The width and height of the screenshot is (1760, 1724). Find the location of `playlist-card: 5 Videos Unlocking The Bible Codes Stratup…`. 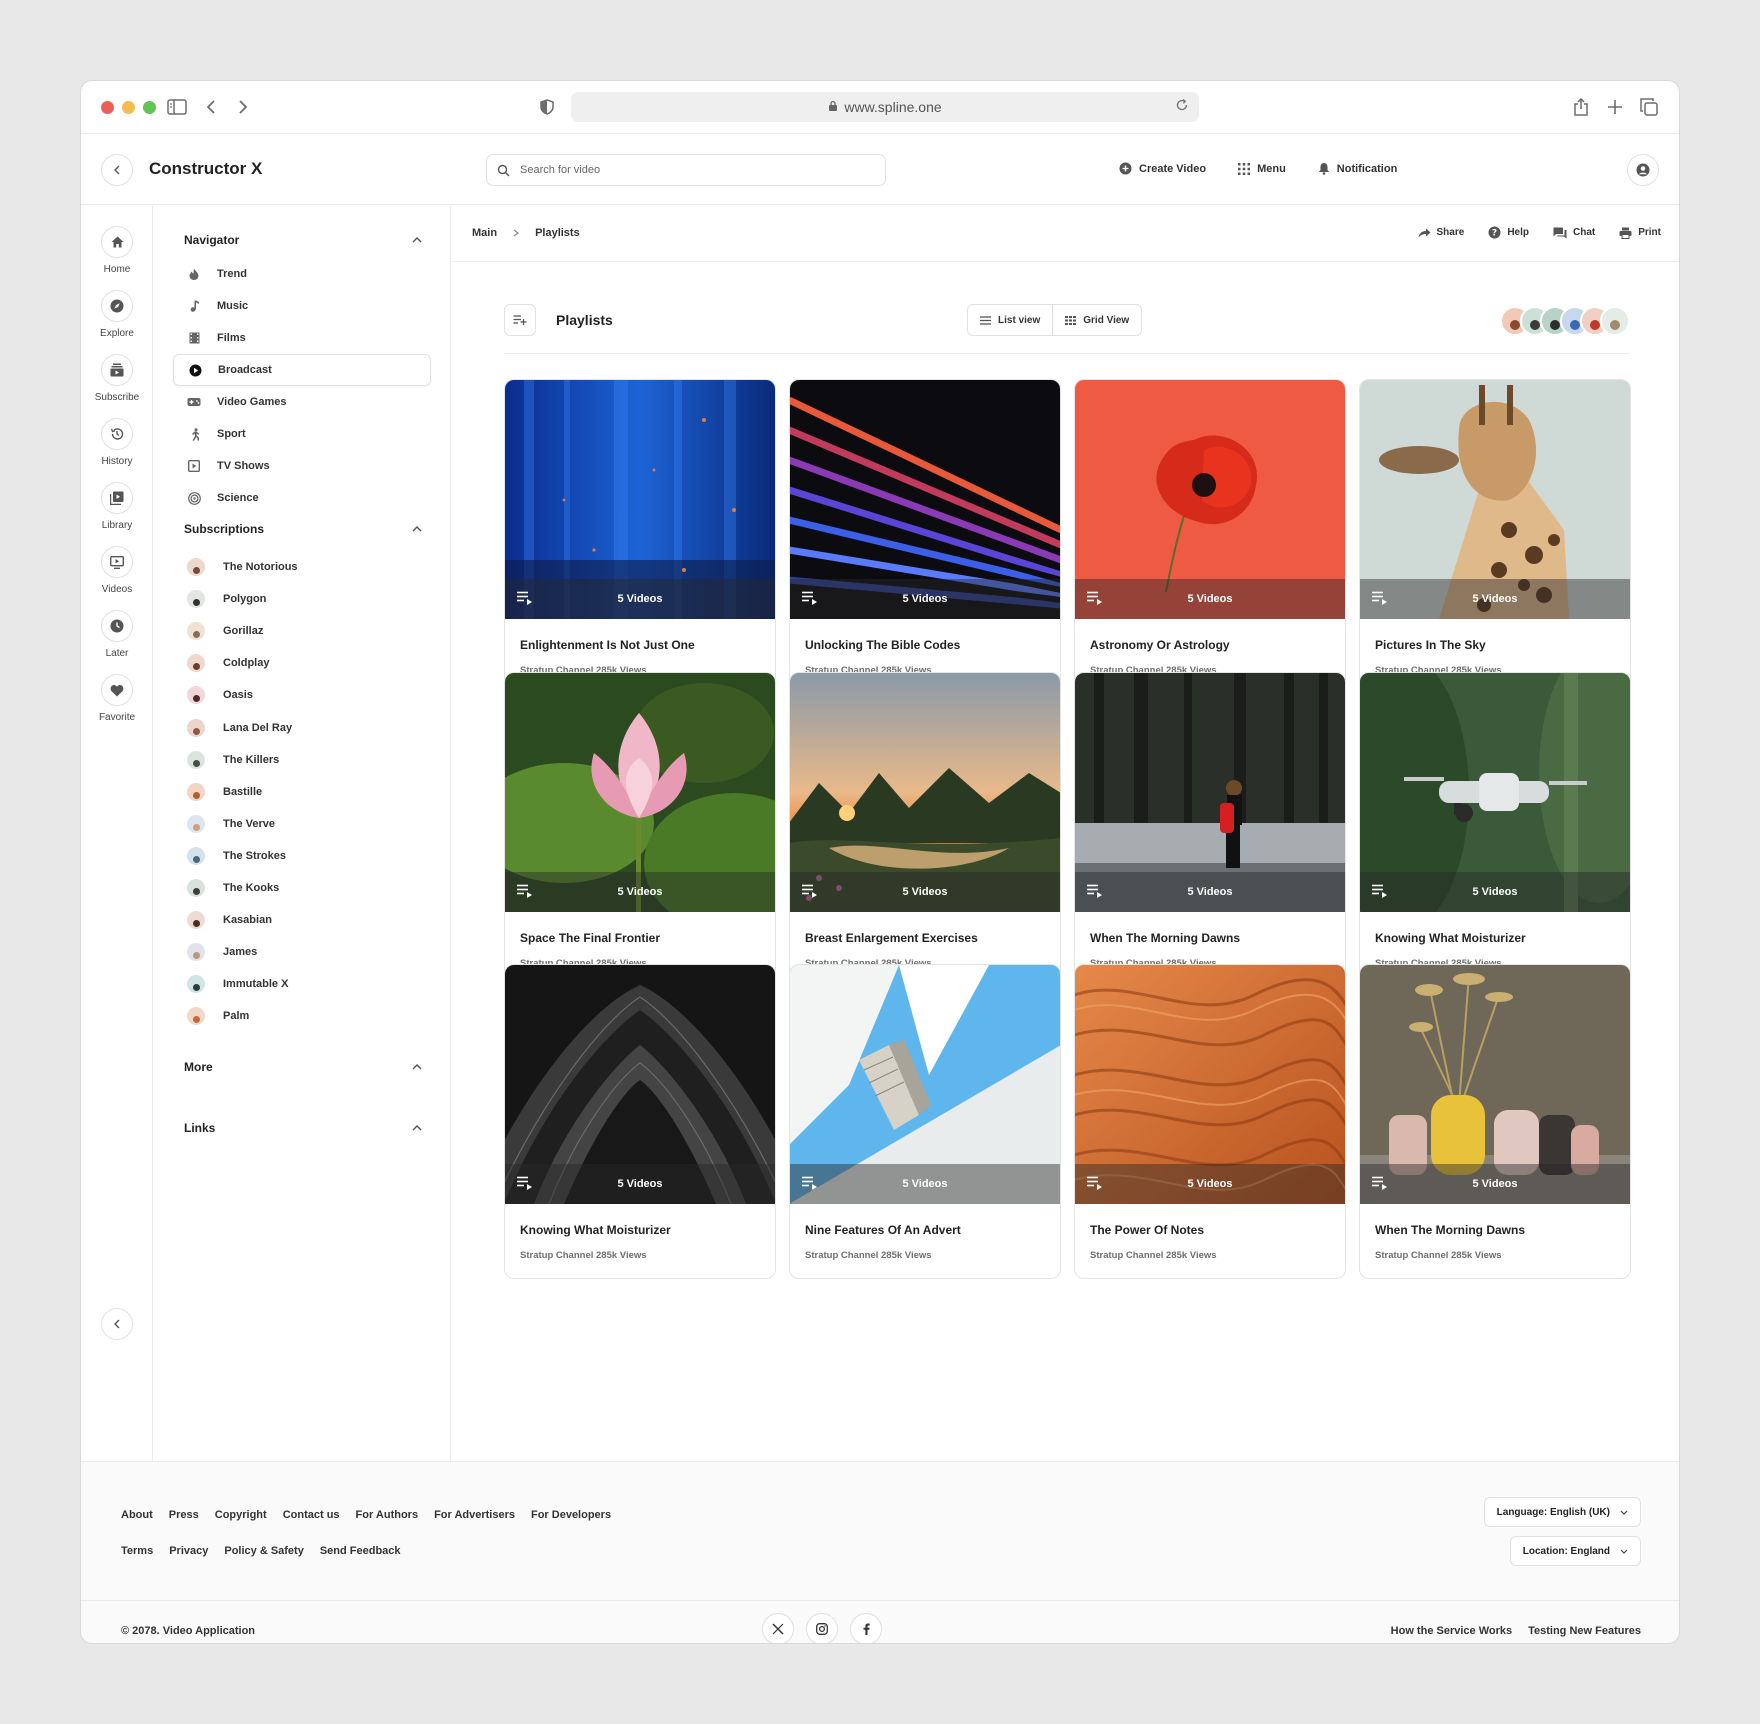

playlist-card: 5 Videos Unlocking The Bible Codes Stratup… is located at coordinates (925, 536).